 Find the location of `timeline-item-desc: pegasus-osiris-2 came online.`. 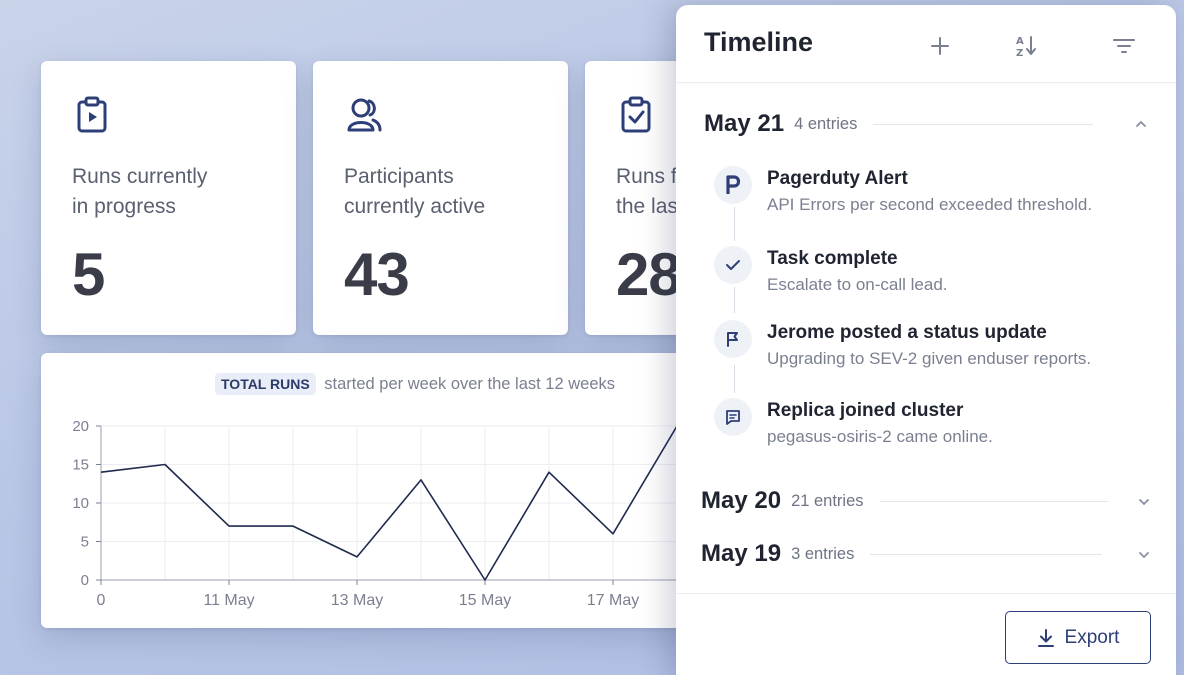

timeline-item-desc: pegasus-osiris-2 came online. is located at coordinates (880, 436).